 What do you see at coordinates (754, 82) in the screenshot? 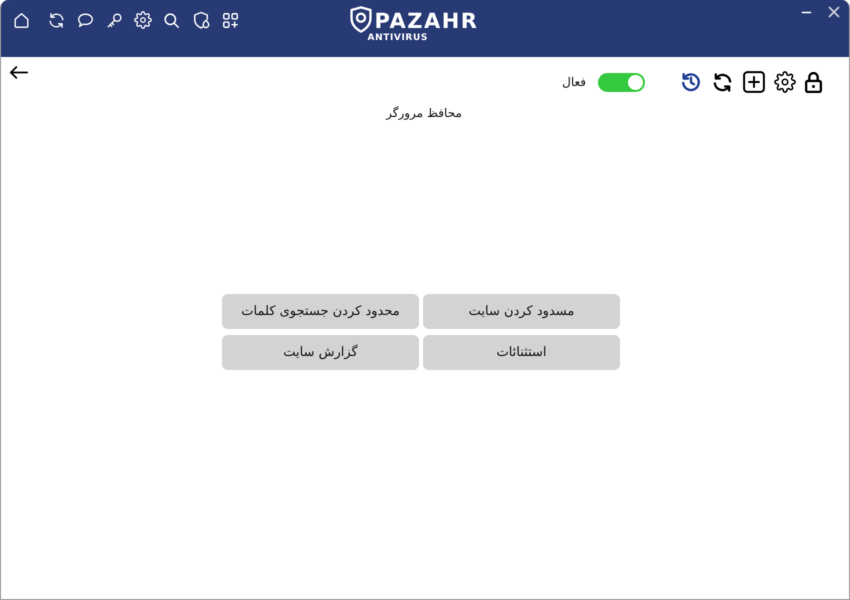
I see `add-icon` at bounding box center [754, 82].